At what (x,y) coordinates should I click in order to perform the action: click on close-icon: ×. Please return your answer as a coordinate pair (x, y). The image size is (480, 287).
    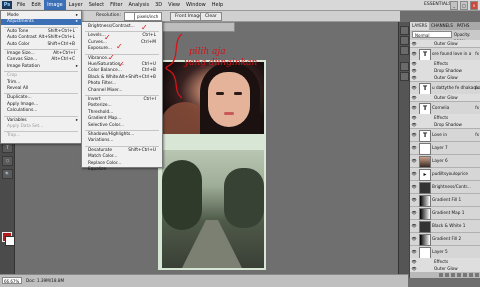
    Looking at the image, I should click on (474, 5).